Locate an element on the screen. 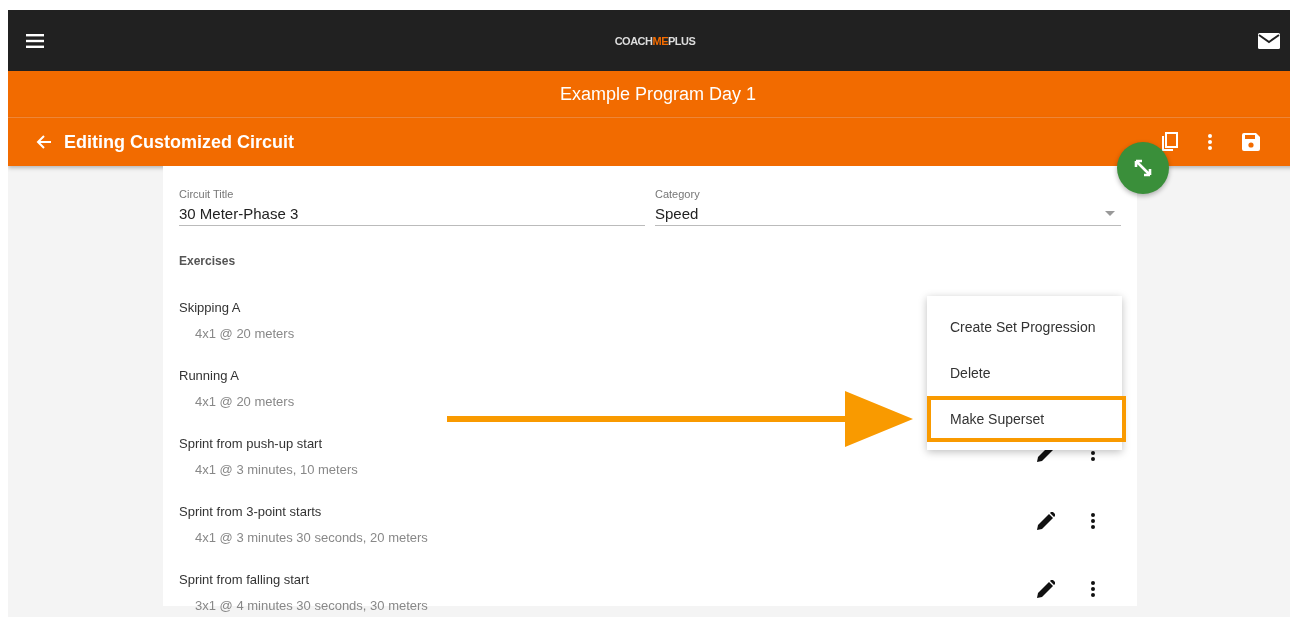 This screenshot has width=1290, height=617. menu-item: Make Superset is located at coordinates (1026, 419).